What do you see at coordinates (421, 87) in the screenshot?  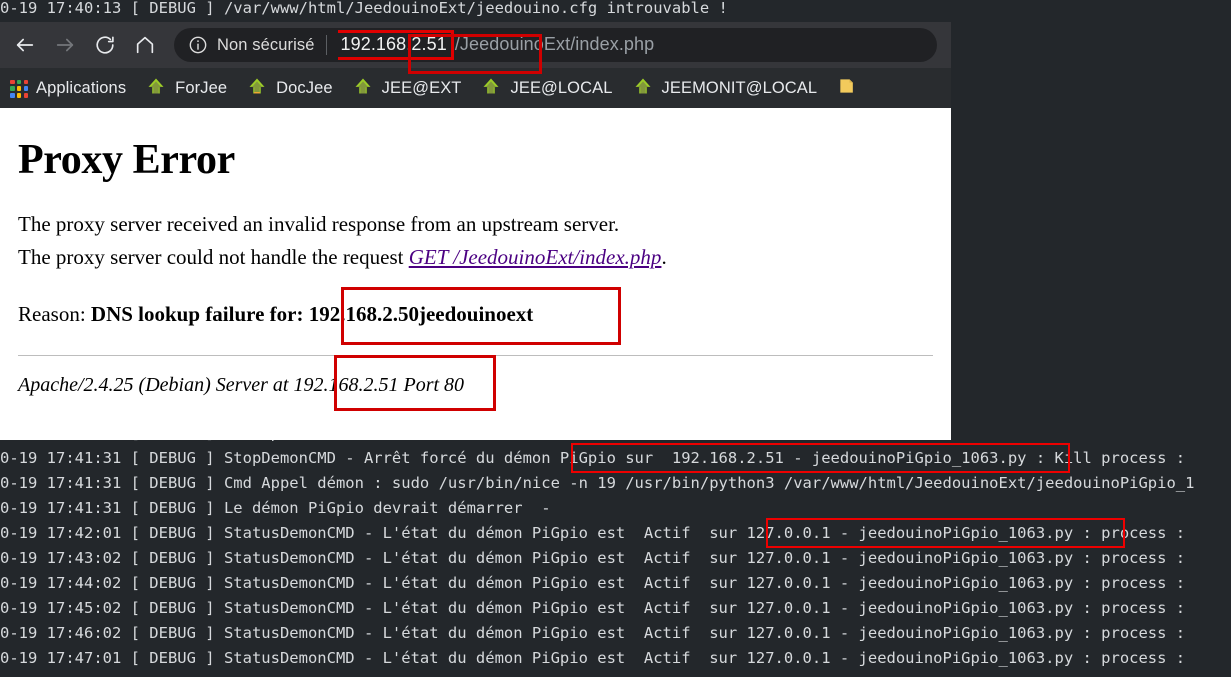 I see `bookmark-label: JEE@EXT` at bounding box center [421, 87].